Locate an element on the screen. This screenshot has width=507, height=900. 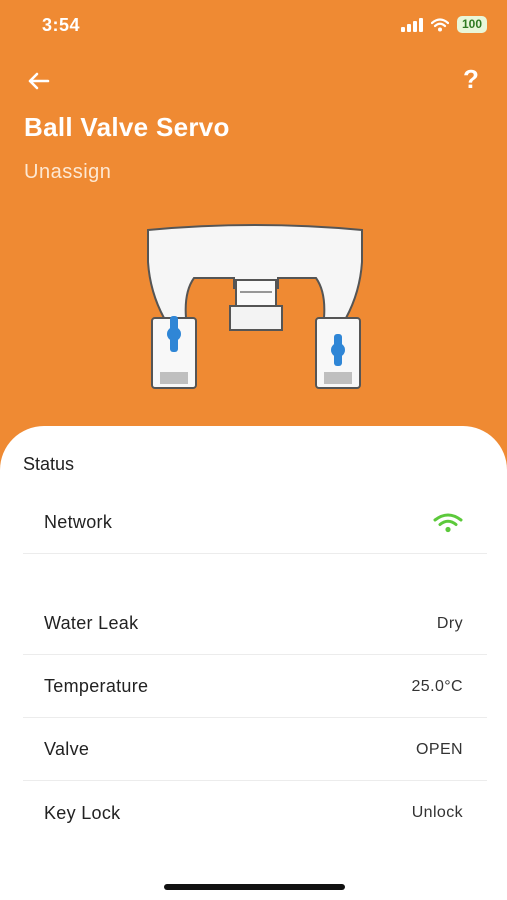
wifi-status-icon is located at coordinates (439, 24).